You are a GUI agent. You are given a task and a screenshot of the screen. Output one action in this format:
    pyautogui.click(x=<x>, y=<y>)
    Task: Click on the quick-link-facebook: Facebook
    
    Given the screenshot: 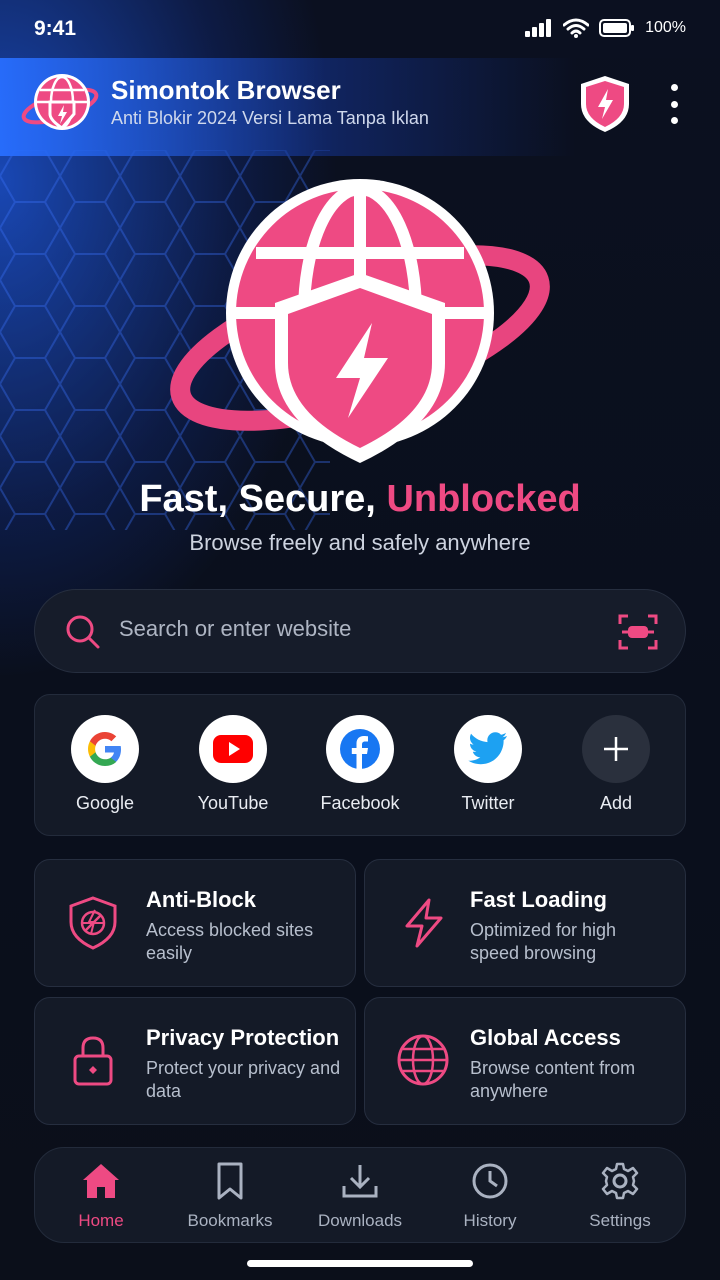 What is the action you would take?
    pyautogui.click(x=360, y=764)
    